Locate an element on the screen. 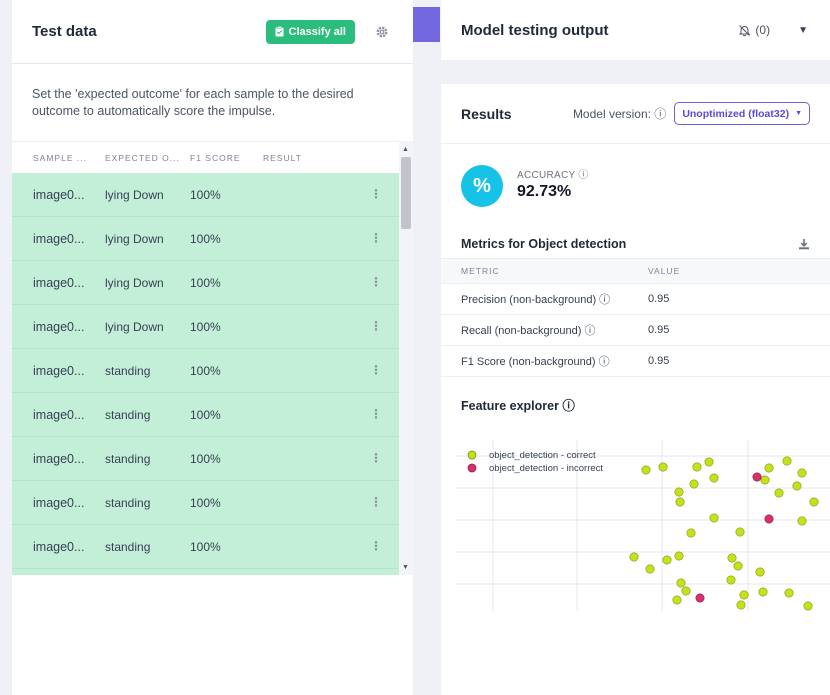 This screenshot has height=695, width=830. classify-all-label: Classify all is located at coordinates (317, 31).